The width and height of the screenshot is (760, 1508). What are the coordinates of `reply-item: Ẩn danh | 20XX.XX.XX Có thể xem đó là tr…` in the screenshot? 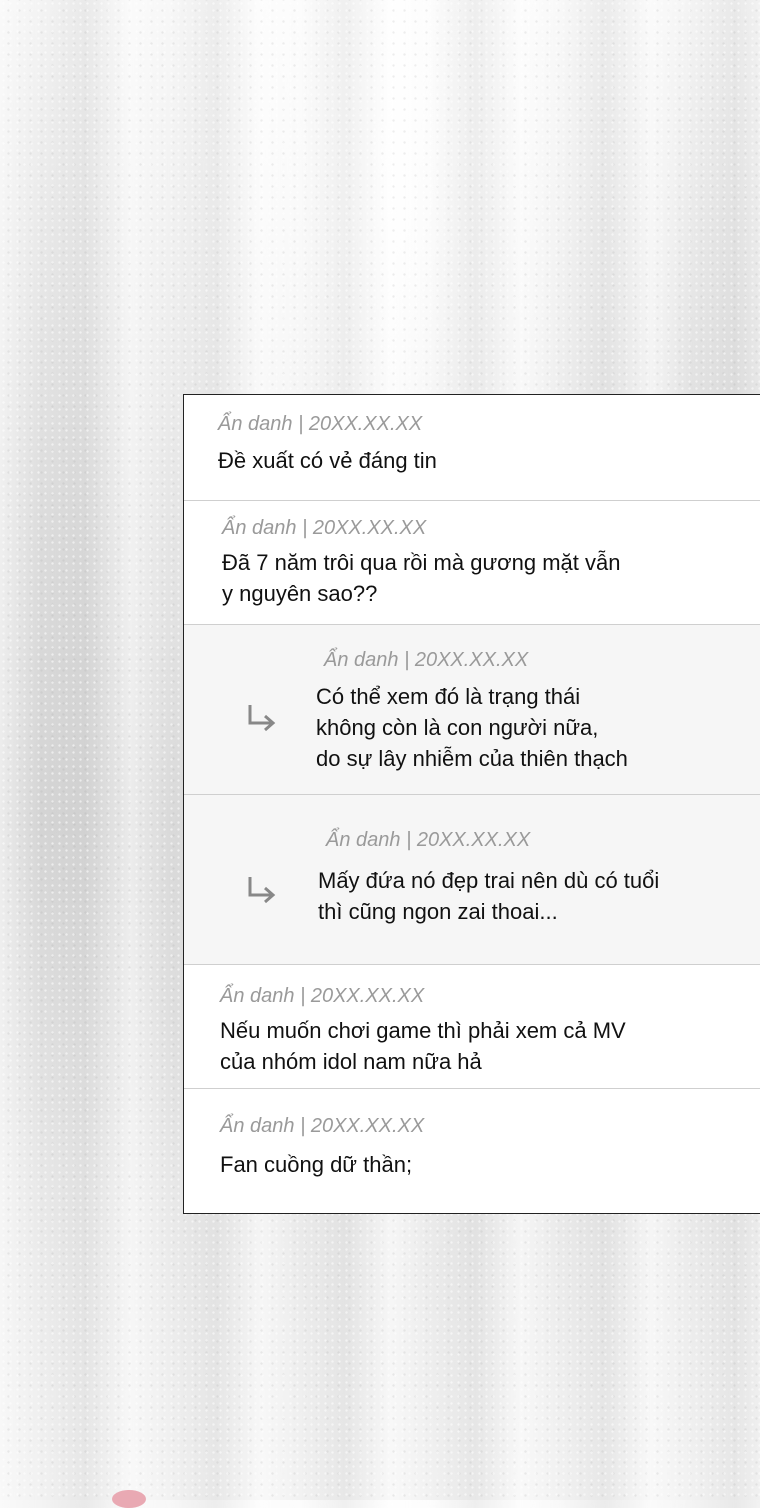 It's located at (472, 710).